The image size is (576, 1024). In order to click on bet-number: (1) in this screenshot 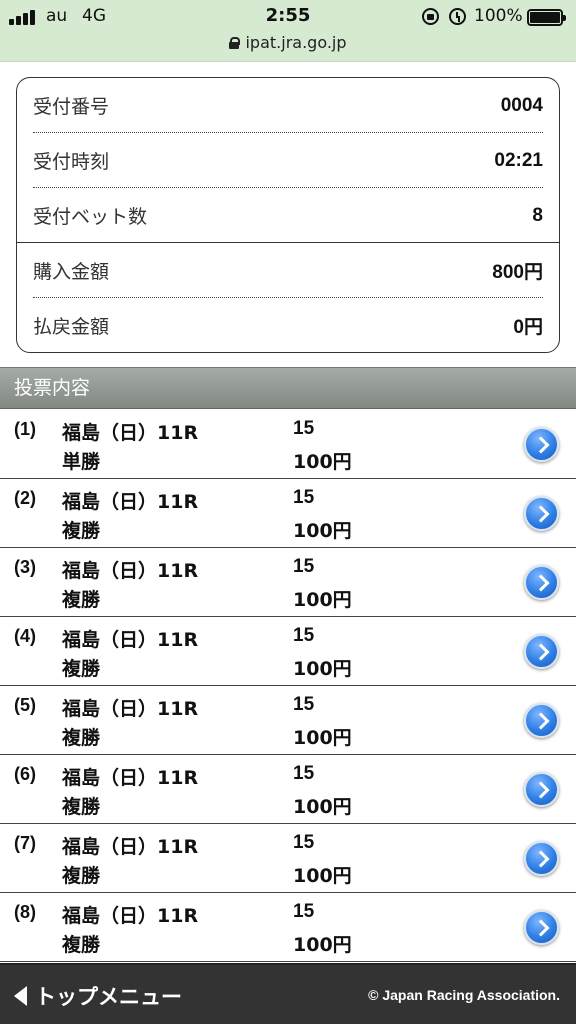, I will do `click(25, 429)`.